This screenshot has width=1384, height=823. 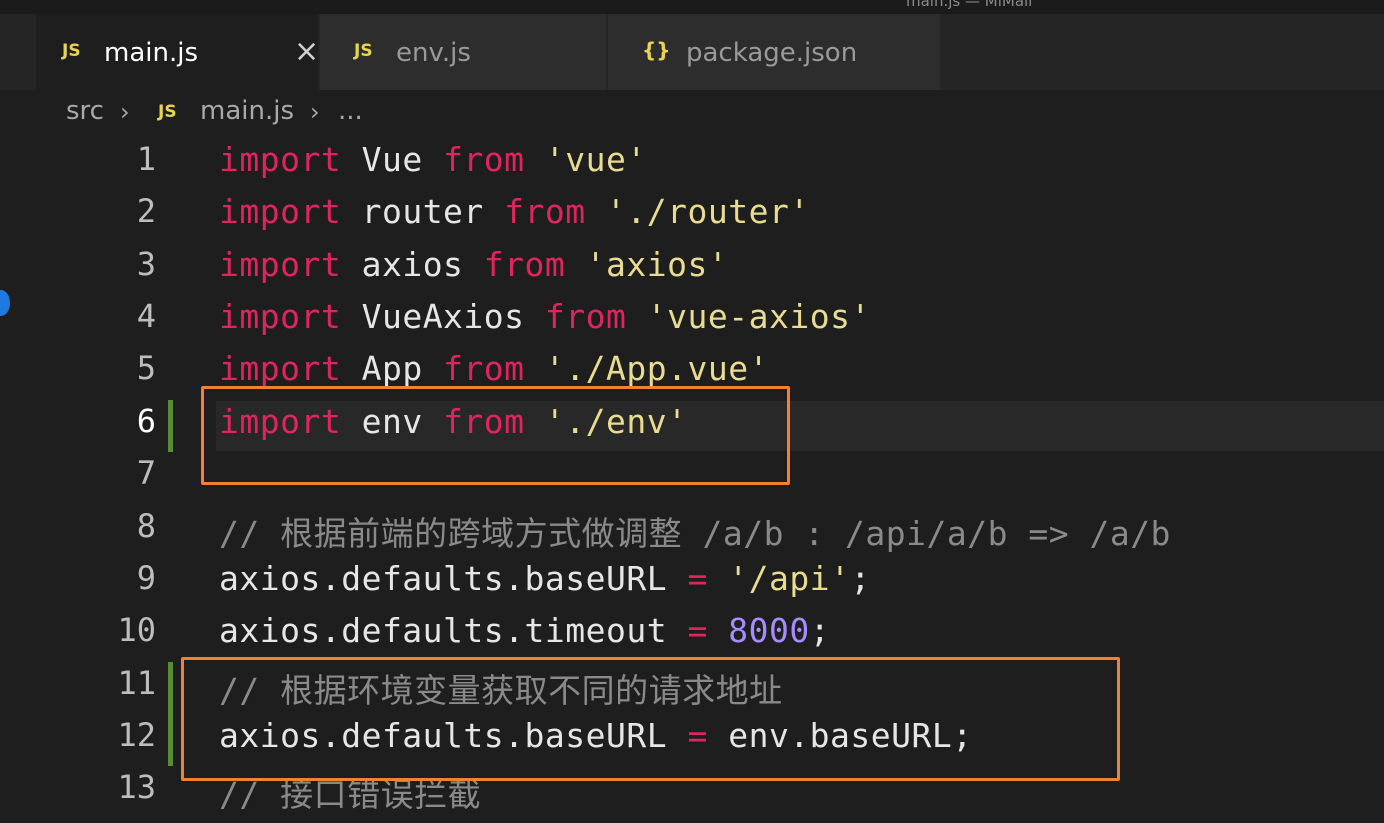 I want to click on line-number: 3, so click(x=146, y=264).